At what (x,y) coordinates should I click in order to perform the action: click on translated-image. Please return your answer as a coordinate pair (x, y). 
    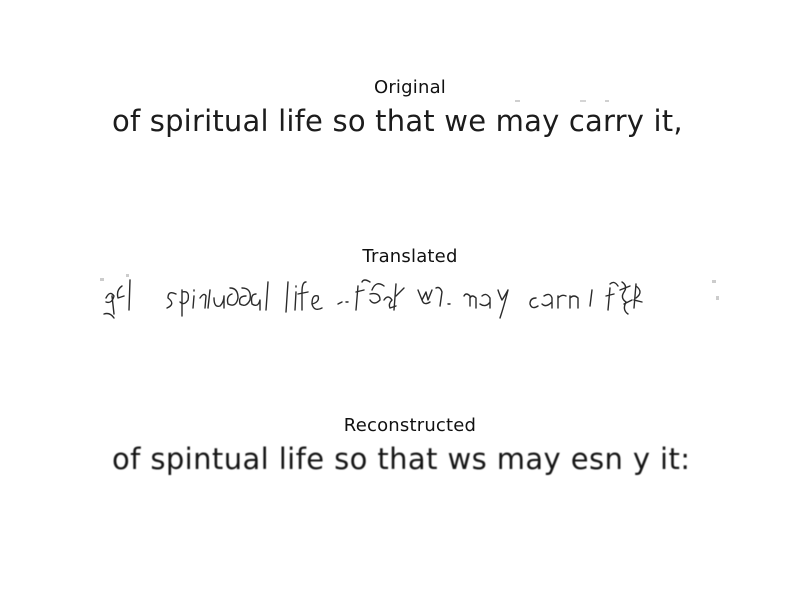
    Looking at the image, I should click on (411, 293).